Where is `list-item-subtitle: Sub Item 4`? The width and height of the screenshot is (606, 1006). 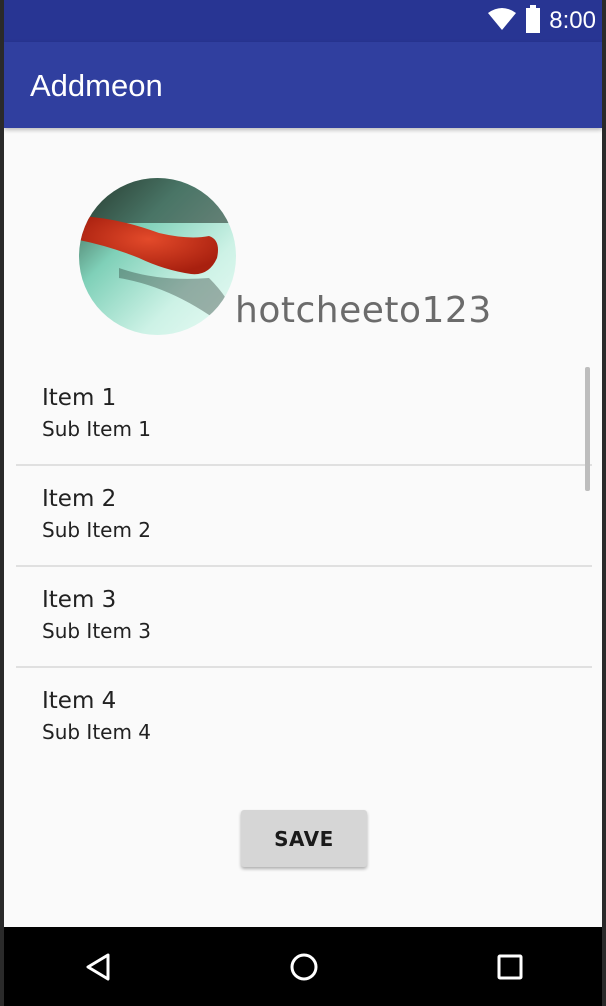 list-item-subtitle: Sub Item 4 is located at coordinates (97, 732).